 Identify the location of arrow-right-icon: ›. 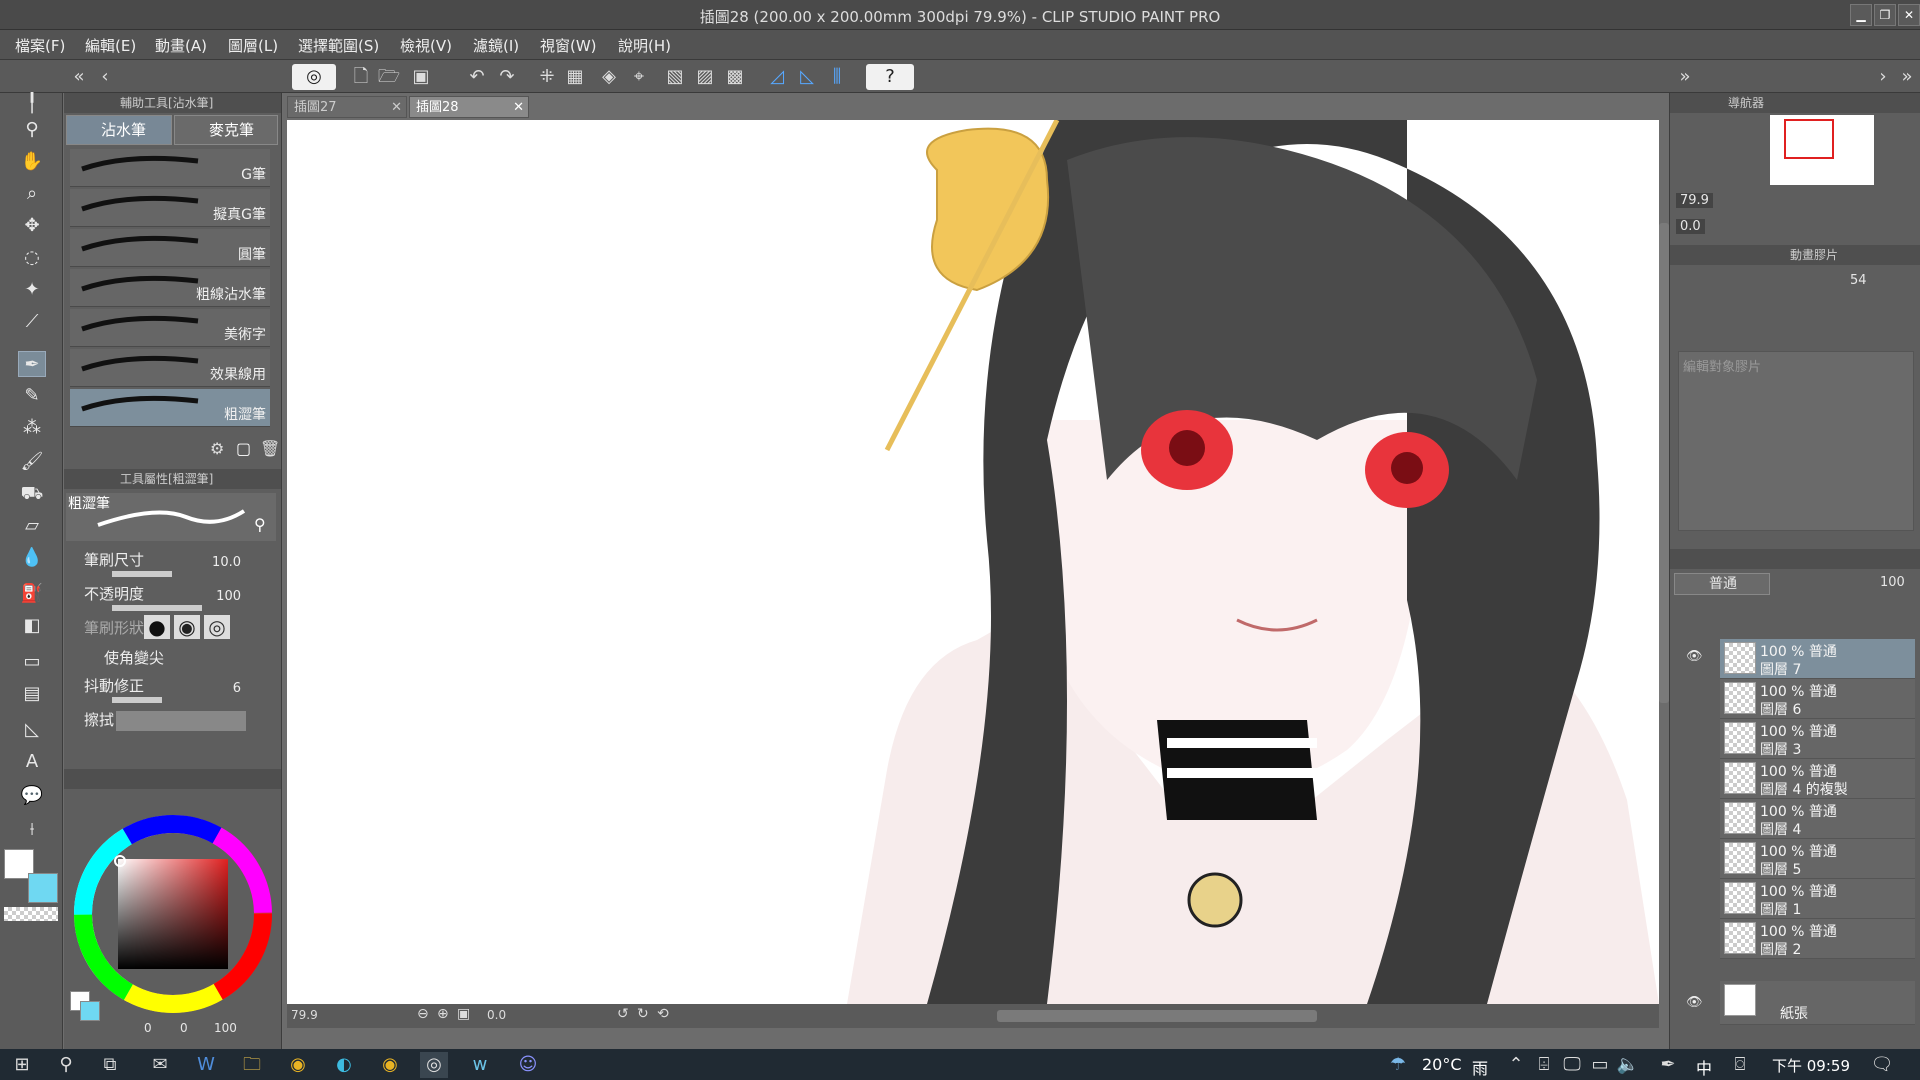
(1883, 77).